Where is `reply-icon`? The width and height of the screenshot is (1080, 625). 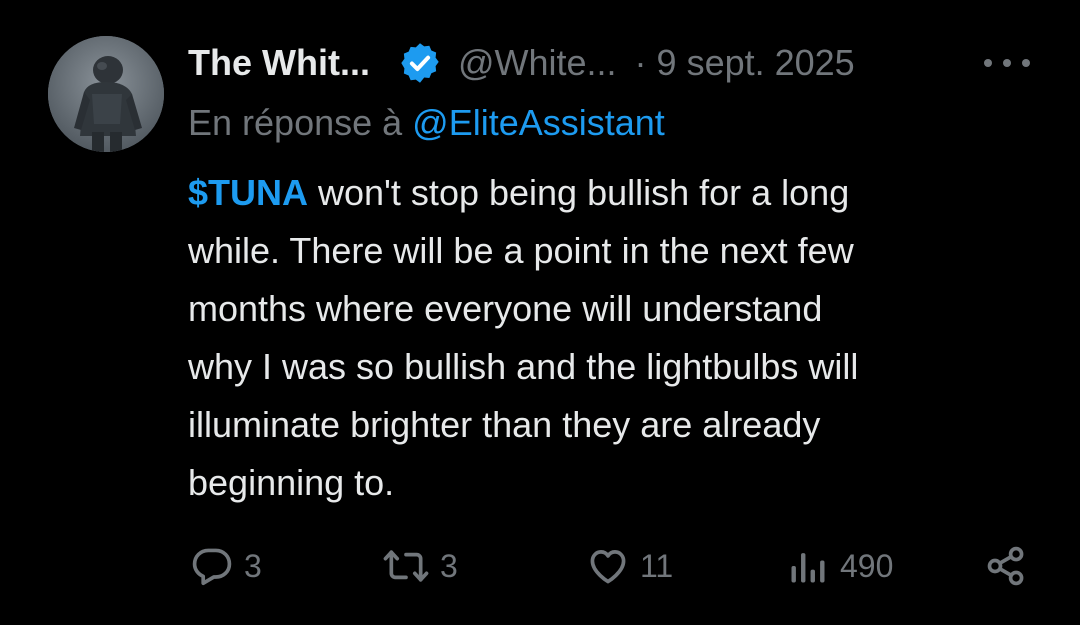 reply-icon is located at coordinates (212, 567).